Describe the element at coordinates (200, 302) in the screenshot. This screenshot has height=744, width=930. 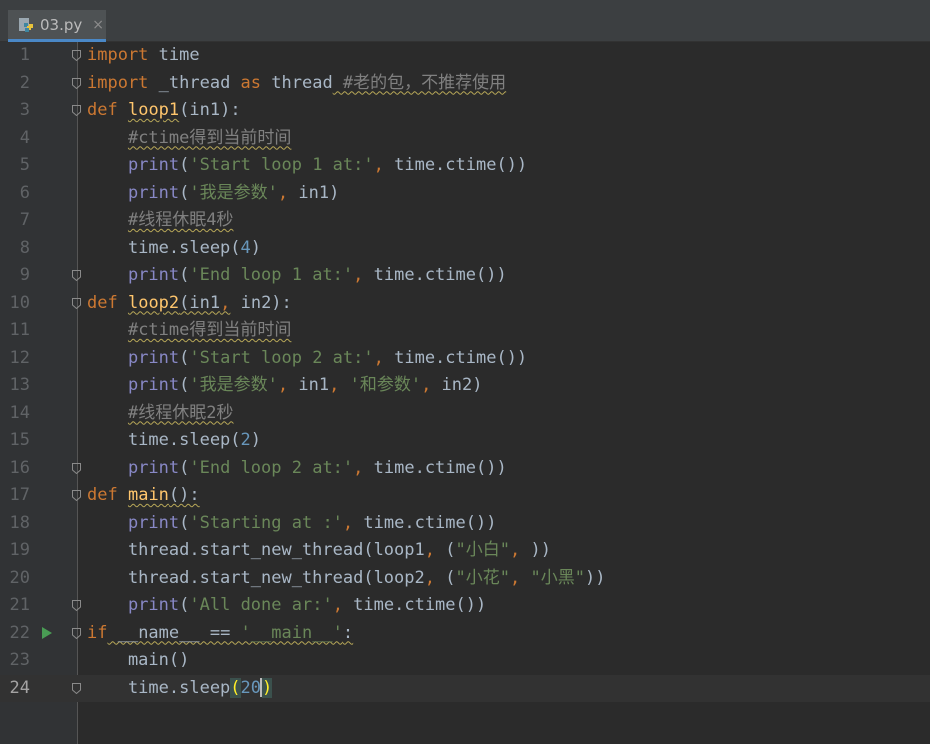
I see `code-token: (in1` at that location.